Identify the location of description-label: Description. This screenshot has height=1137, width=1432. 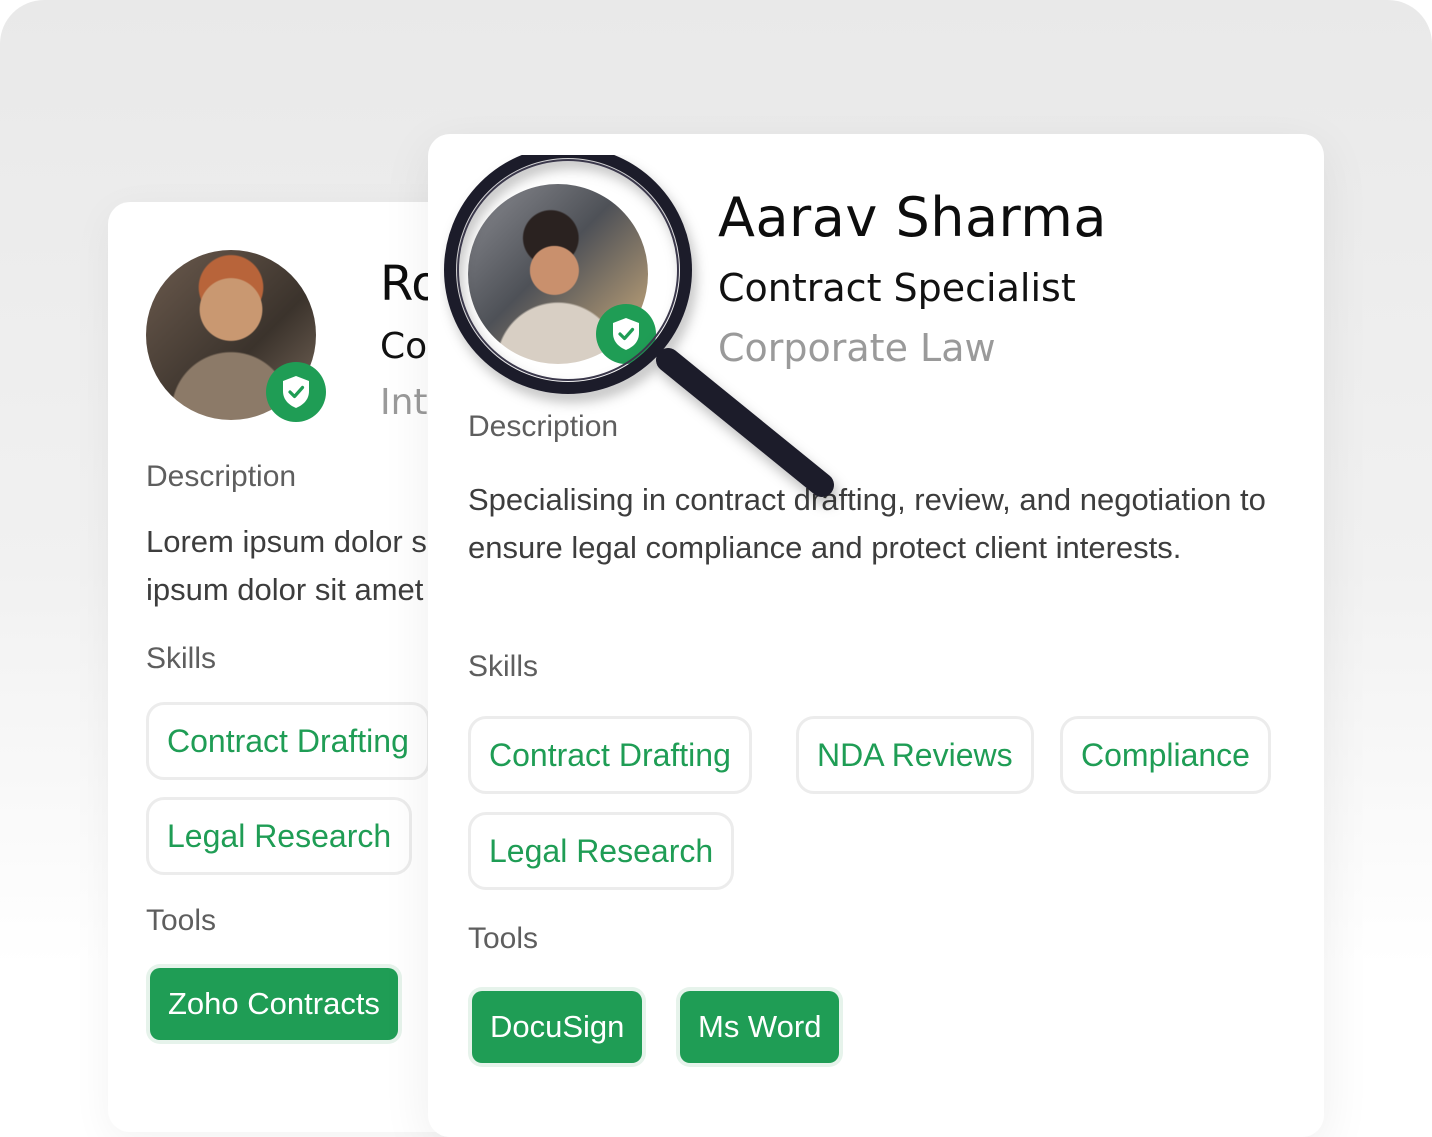
(221, 476).